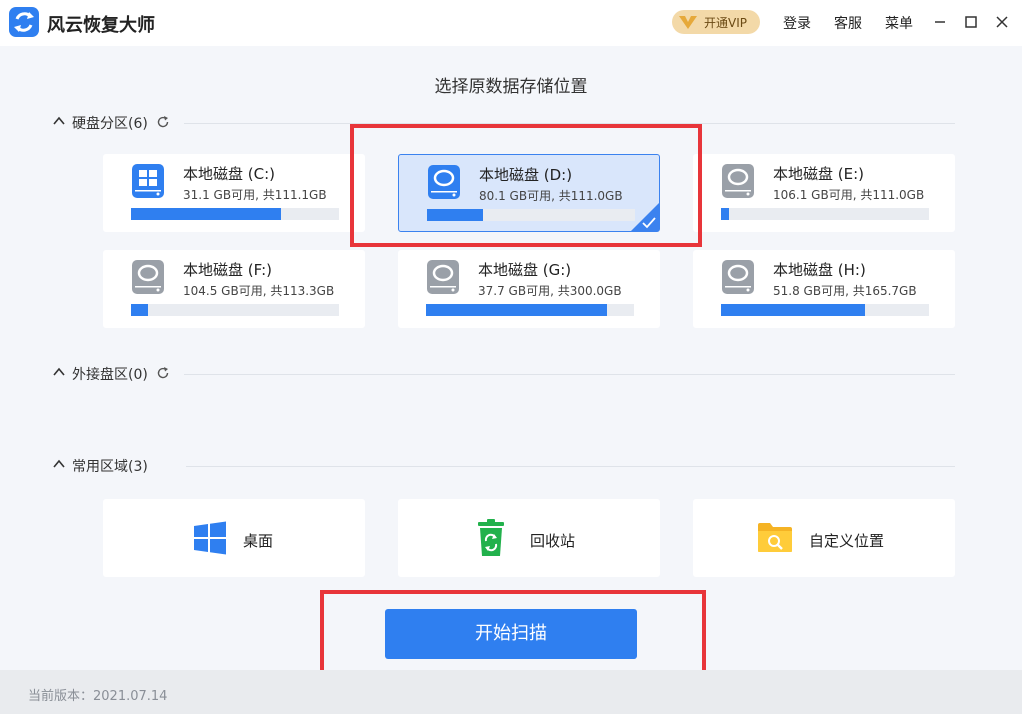  Describe the element at coordinates (258, 541) in the screenshot. I see `area-label: 桌面` at that location.